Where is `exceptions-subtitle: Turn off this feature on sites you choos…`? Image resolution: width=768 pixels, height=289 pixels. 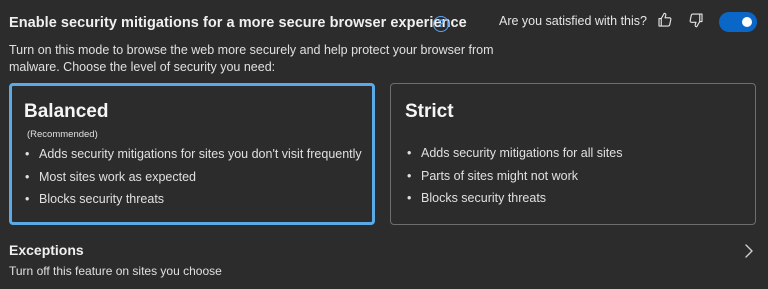
exceptions-subtitle: Turn off this feature on sites you choos… is located at coordinates (115, 271).